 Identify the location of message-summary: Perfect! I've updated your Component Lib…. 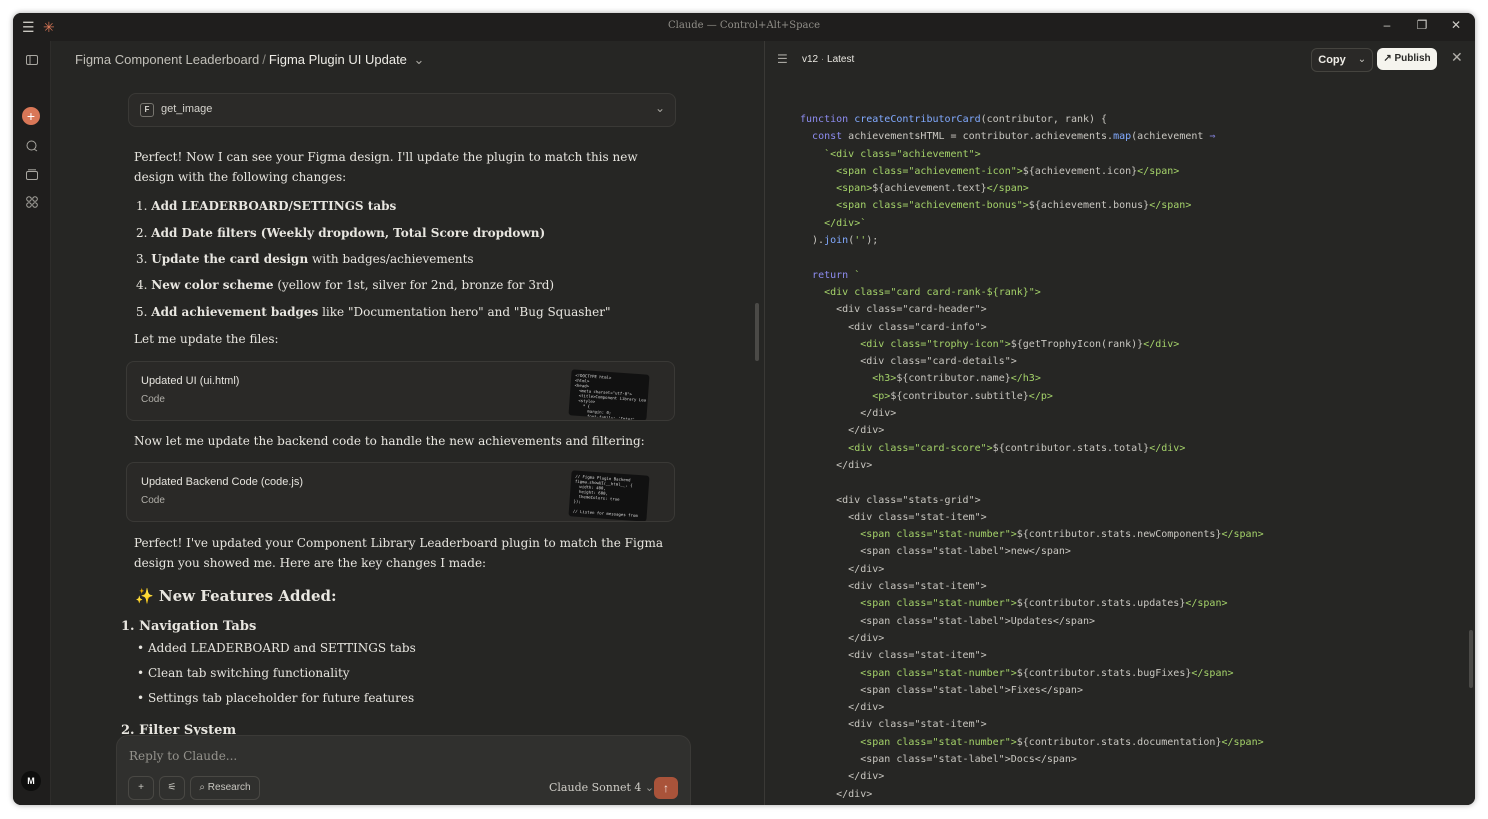
(399, 553).